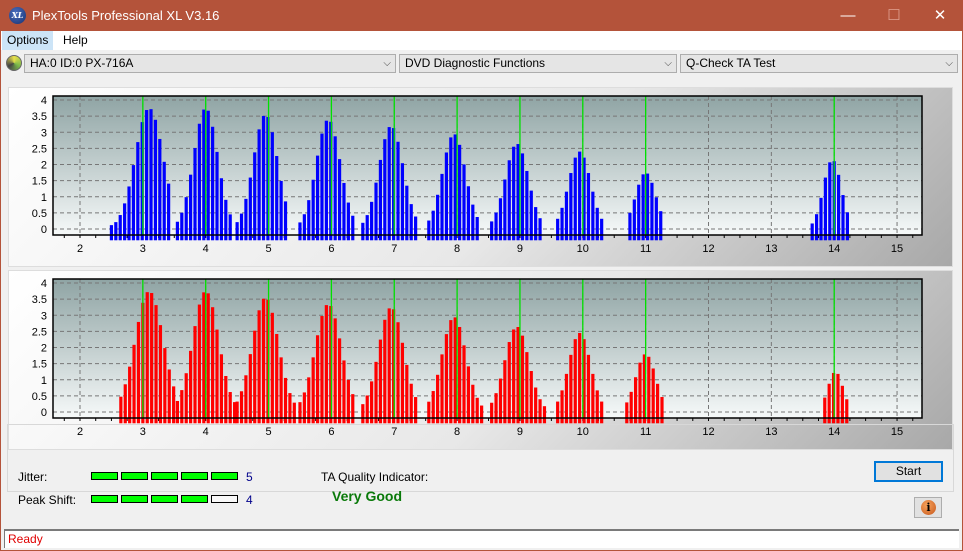 The width and height of the screenshot is (963, 551). I want to click on minimize-button: —, so click(848, 15).